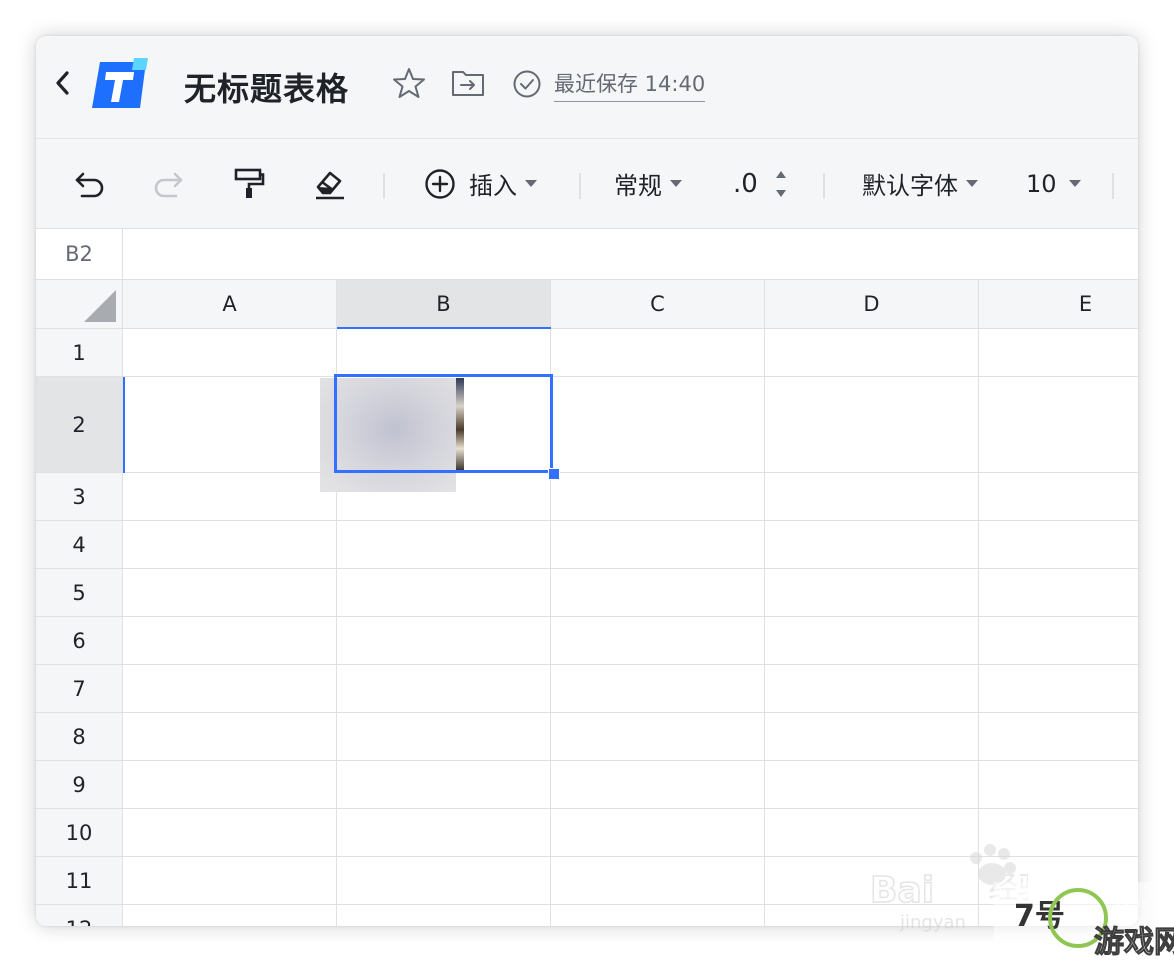 This screenshot has height=966, width=1174. Describe the element at coordinates (79, 593) in the screenshot. I see `row-header-5: 5` at that location.